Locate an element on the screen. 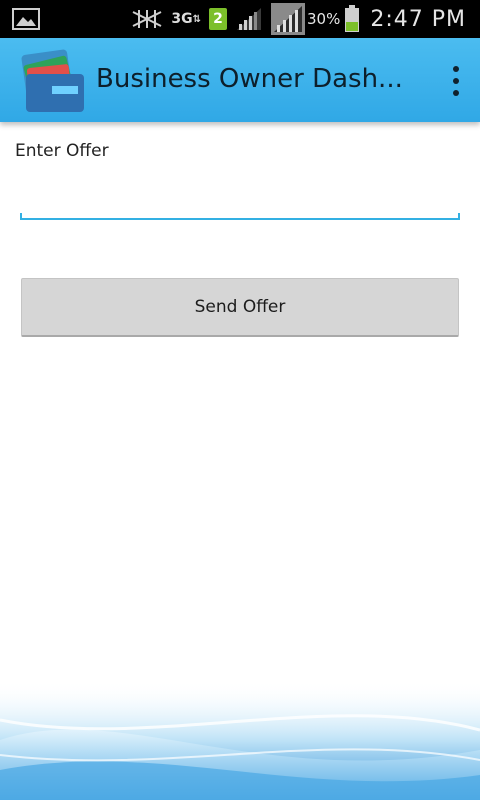 Image resolution: width=480 pixels, height=800 pixels. status-clock: 2:47 PM is located at coordinates (418, 19).